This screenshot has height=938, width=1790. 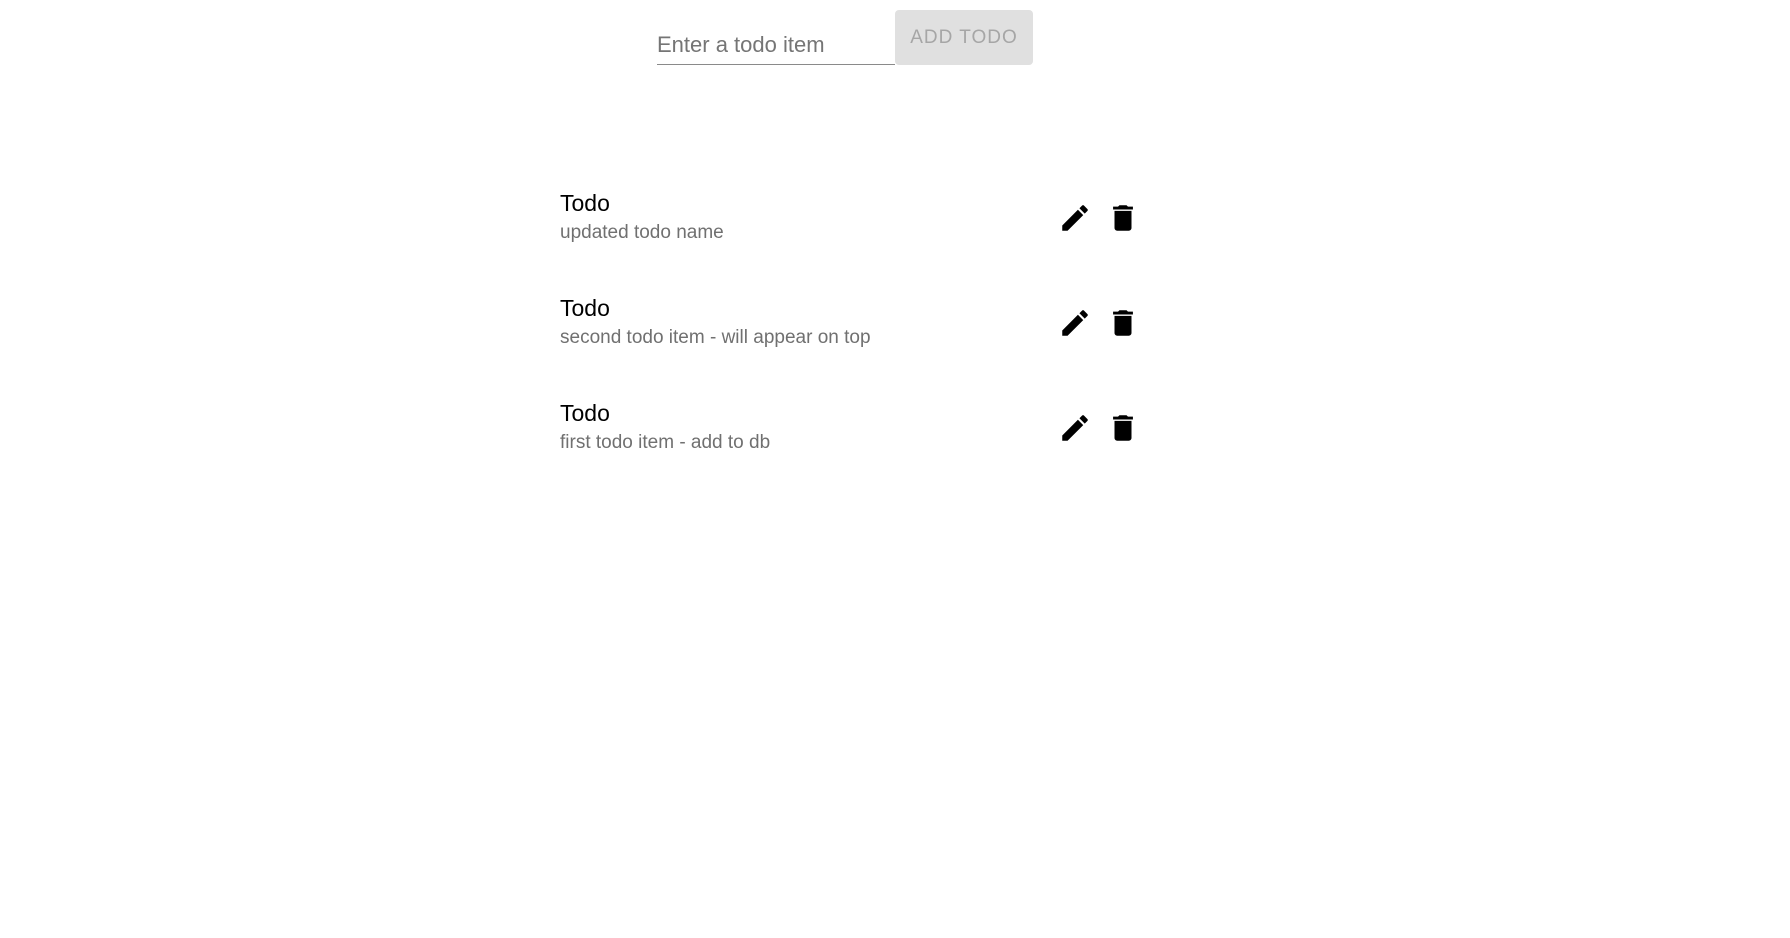 I want to click on add-todo-button: ADD TODO, so click(x=964, y=37).